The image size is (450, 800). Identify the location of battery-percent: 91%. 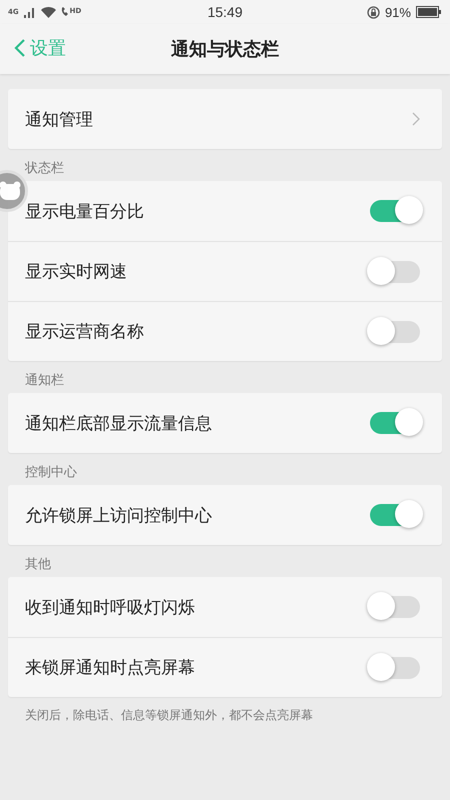
(397, 12).